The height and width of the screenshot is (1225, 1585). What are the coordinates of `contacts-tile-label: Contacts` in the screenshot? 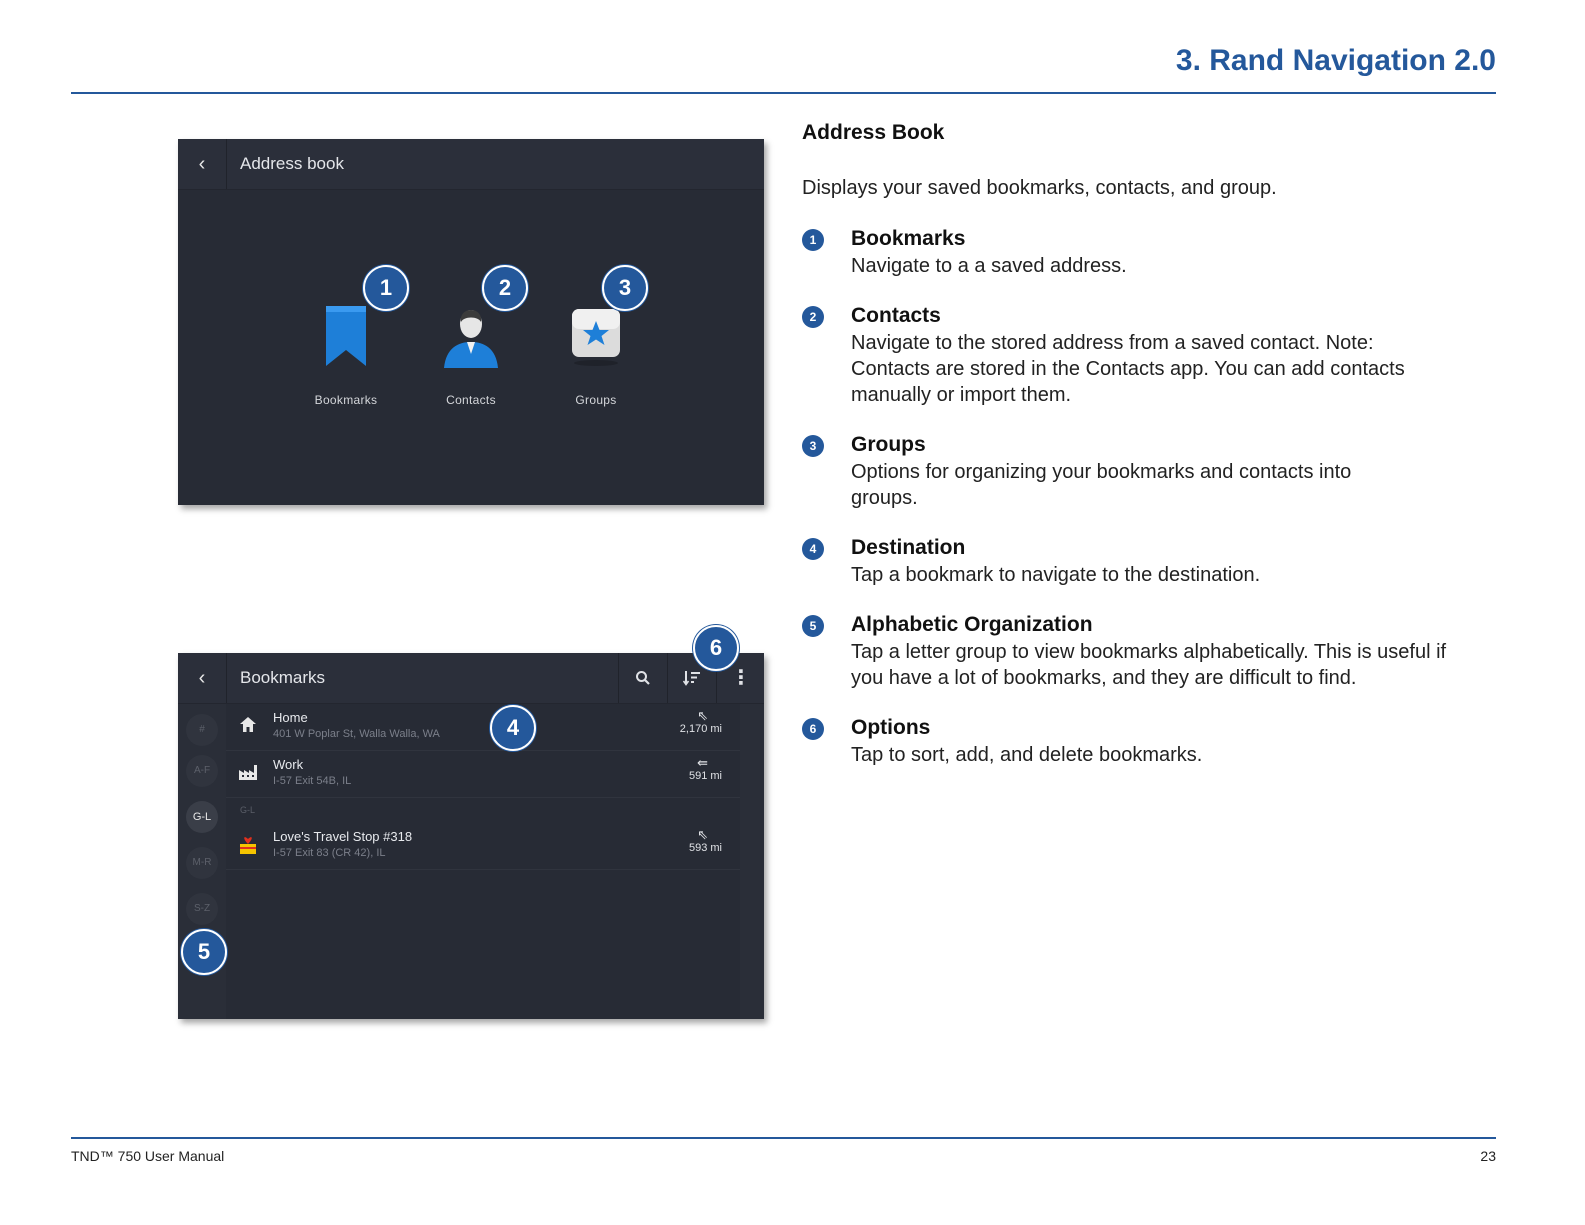 It's located at (471, 400).